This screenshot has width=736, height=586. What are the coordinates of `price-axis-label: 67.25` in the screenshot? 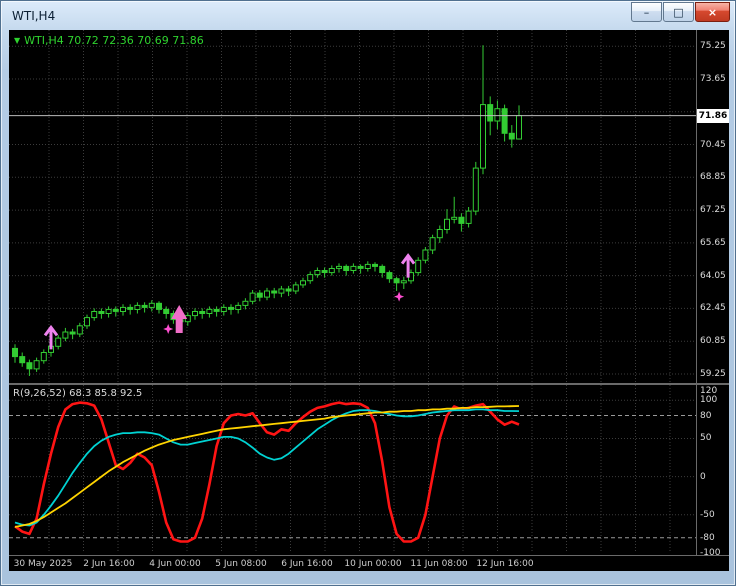 It's located at (713, 210).